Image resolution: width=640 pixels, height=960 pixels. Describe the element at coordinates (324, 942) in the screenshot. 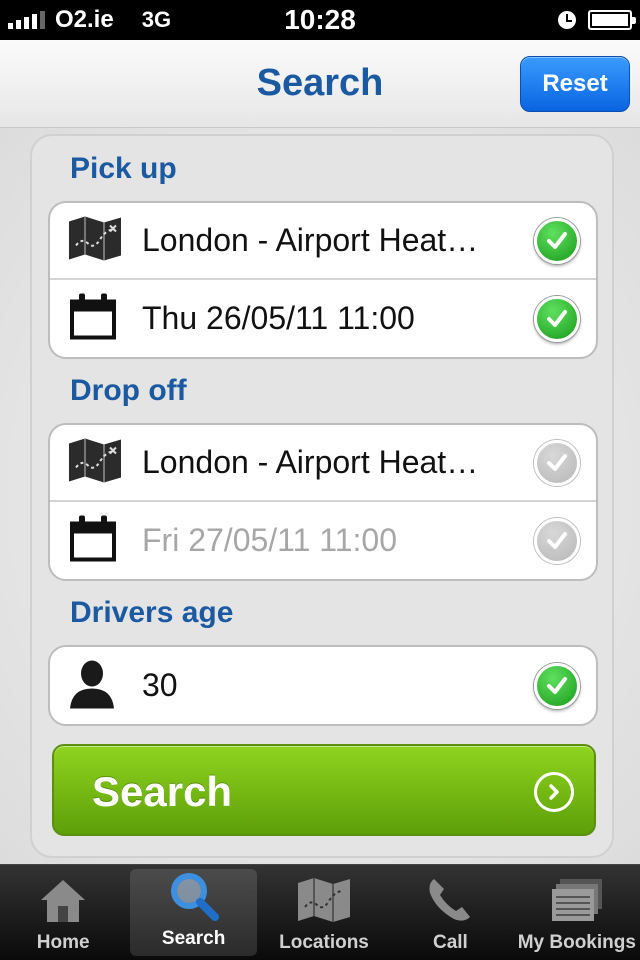

I see `tab-label: Locations` at that location.